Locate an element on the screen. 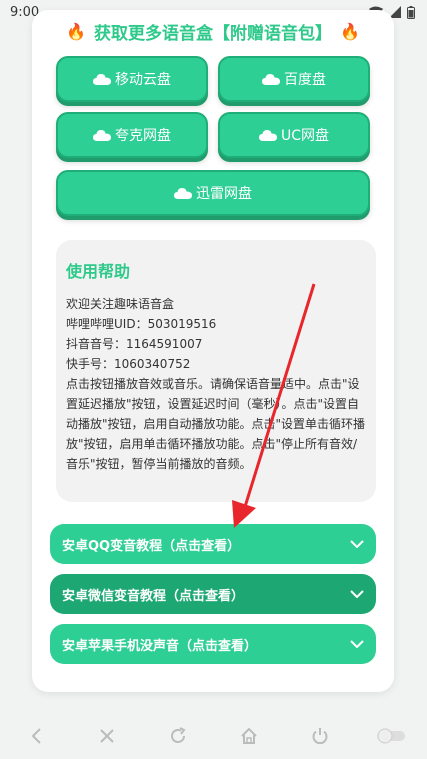 The width and height of the screenshot is (427, 759). baidu-disk-button: 百度盘 is located at coordinates (294, 79).